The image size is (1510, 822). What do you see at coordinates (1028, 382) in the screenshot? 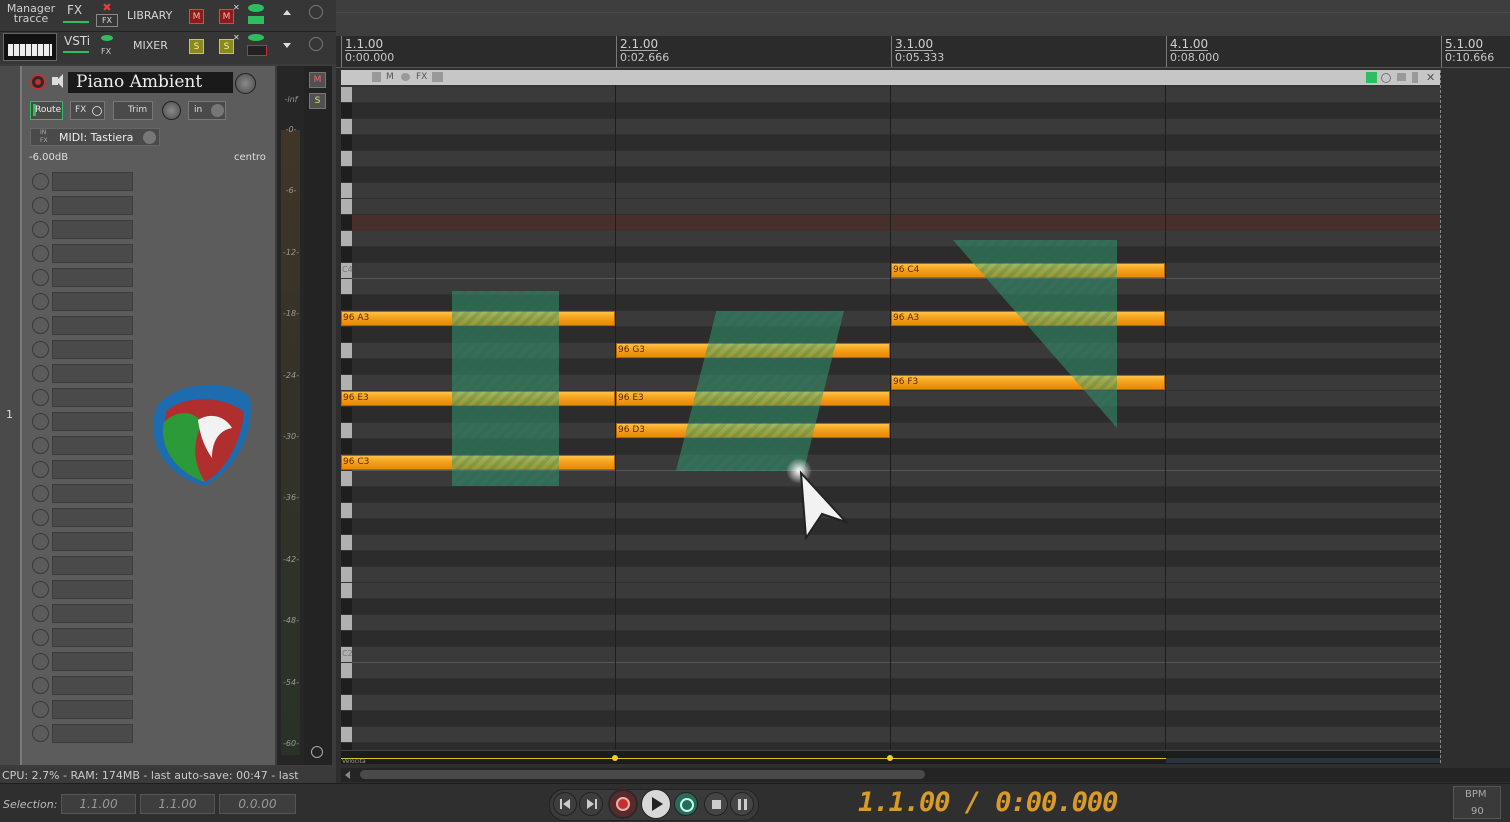
I see `midi-note: 96 F3` at bounding box center [1028, 382].